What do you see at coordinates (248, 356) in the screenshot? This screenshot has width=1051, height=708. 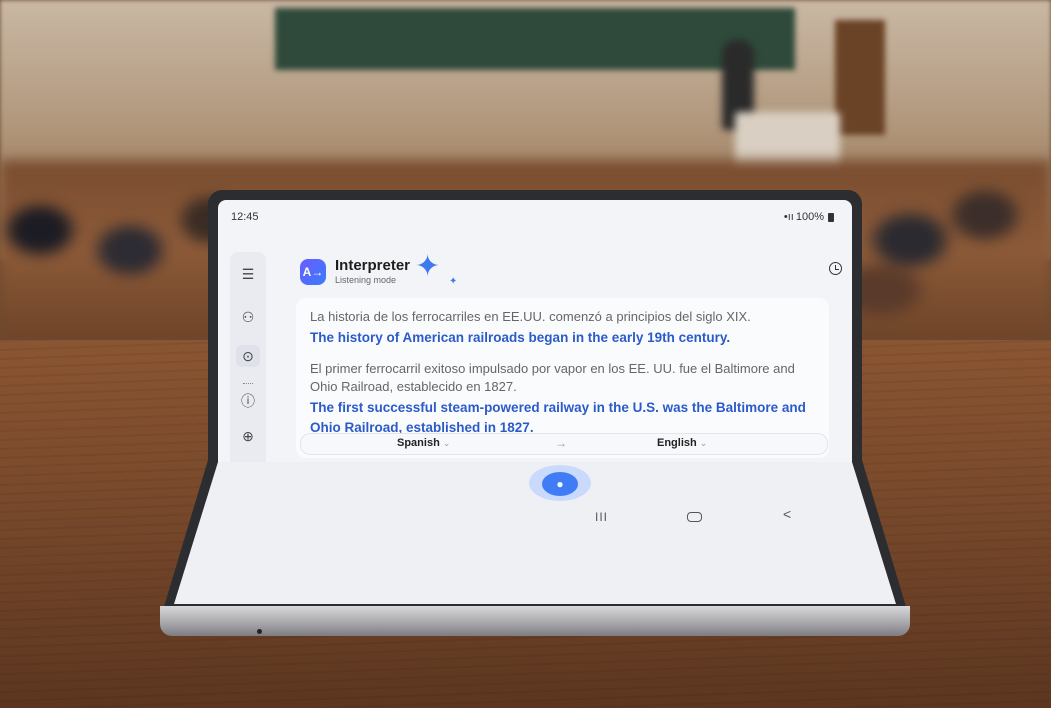 I see `listening-mode-icon: ⊙` at bounding box center [248, 356].